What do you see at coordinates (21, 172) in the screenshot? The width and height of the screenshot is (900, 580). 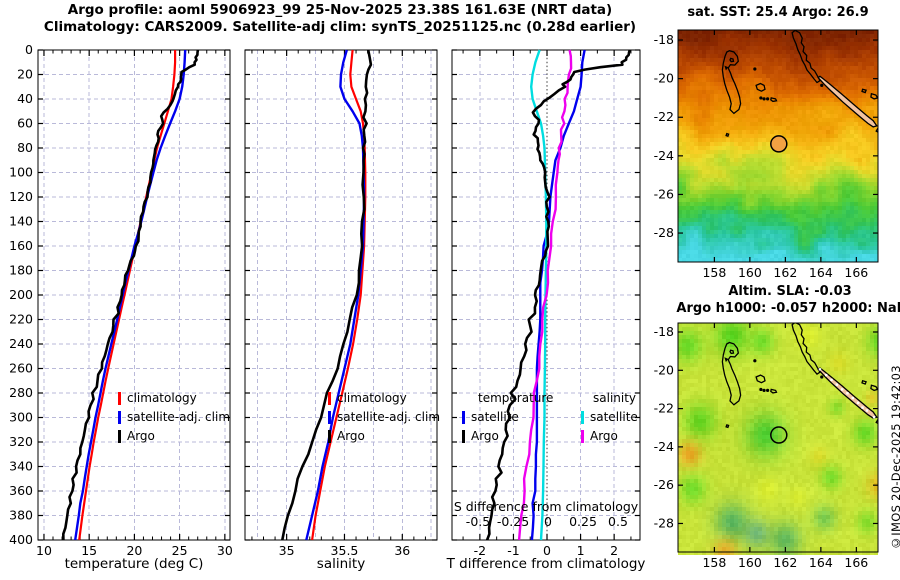 I see `svg-text: 100` at bounding box center [21, 172].